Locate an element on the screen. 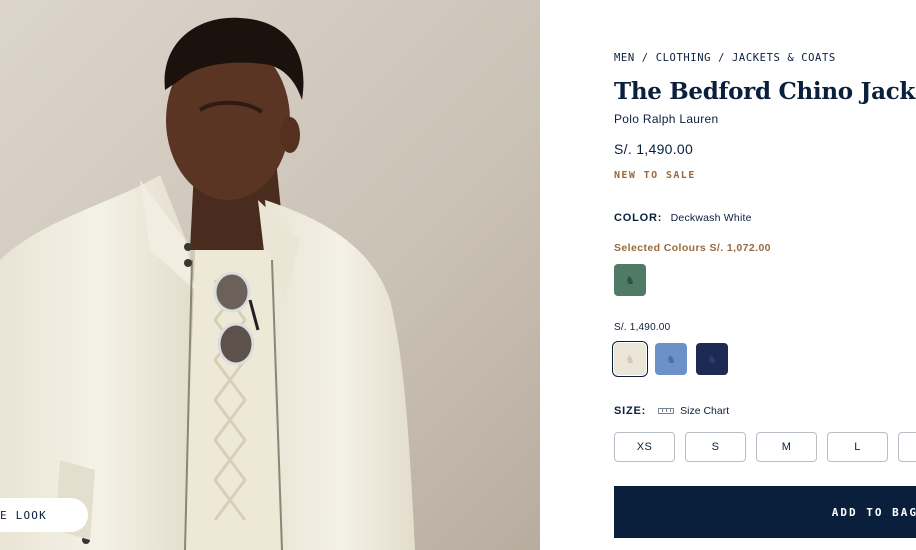  add-to-bag-label: ADD TO BAG is located at coordinates (873, 512).